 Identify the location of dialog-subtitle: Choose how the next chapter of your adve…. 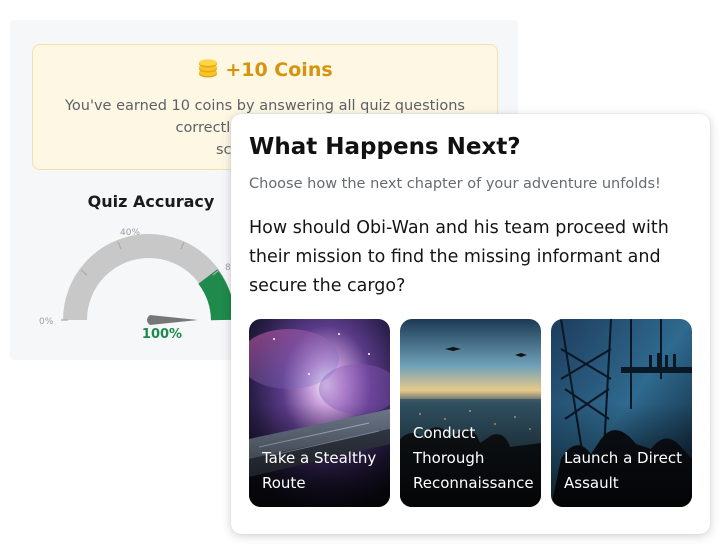
(455, 184).